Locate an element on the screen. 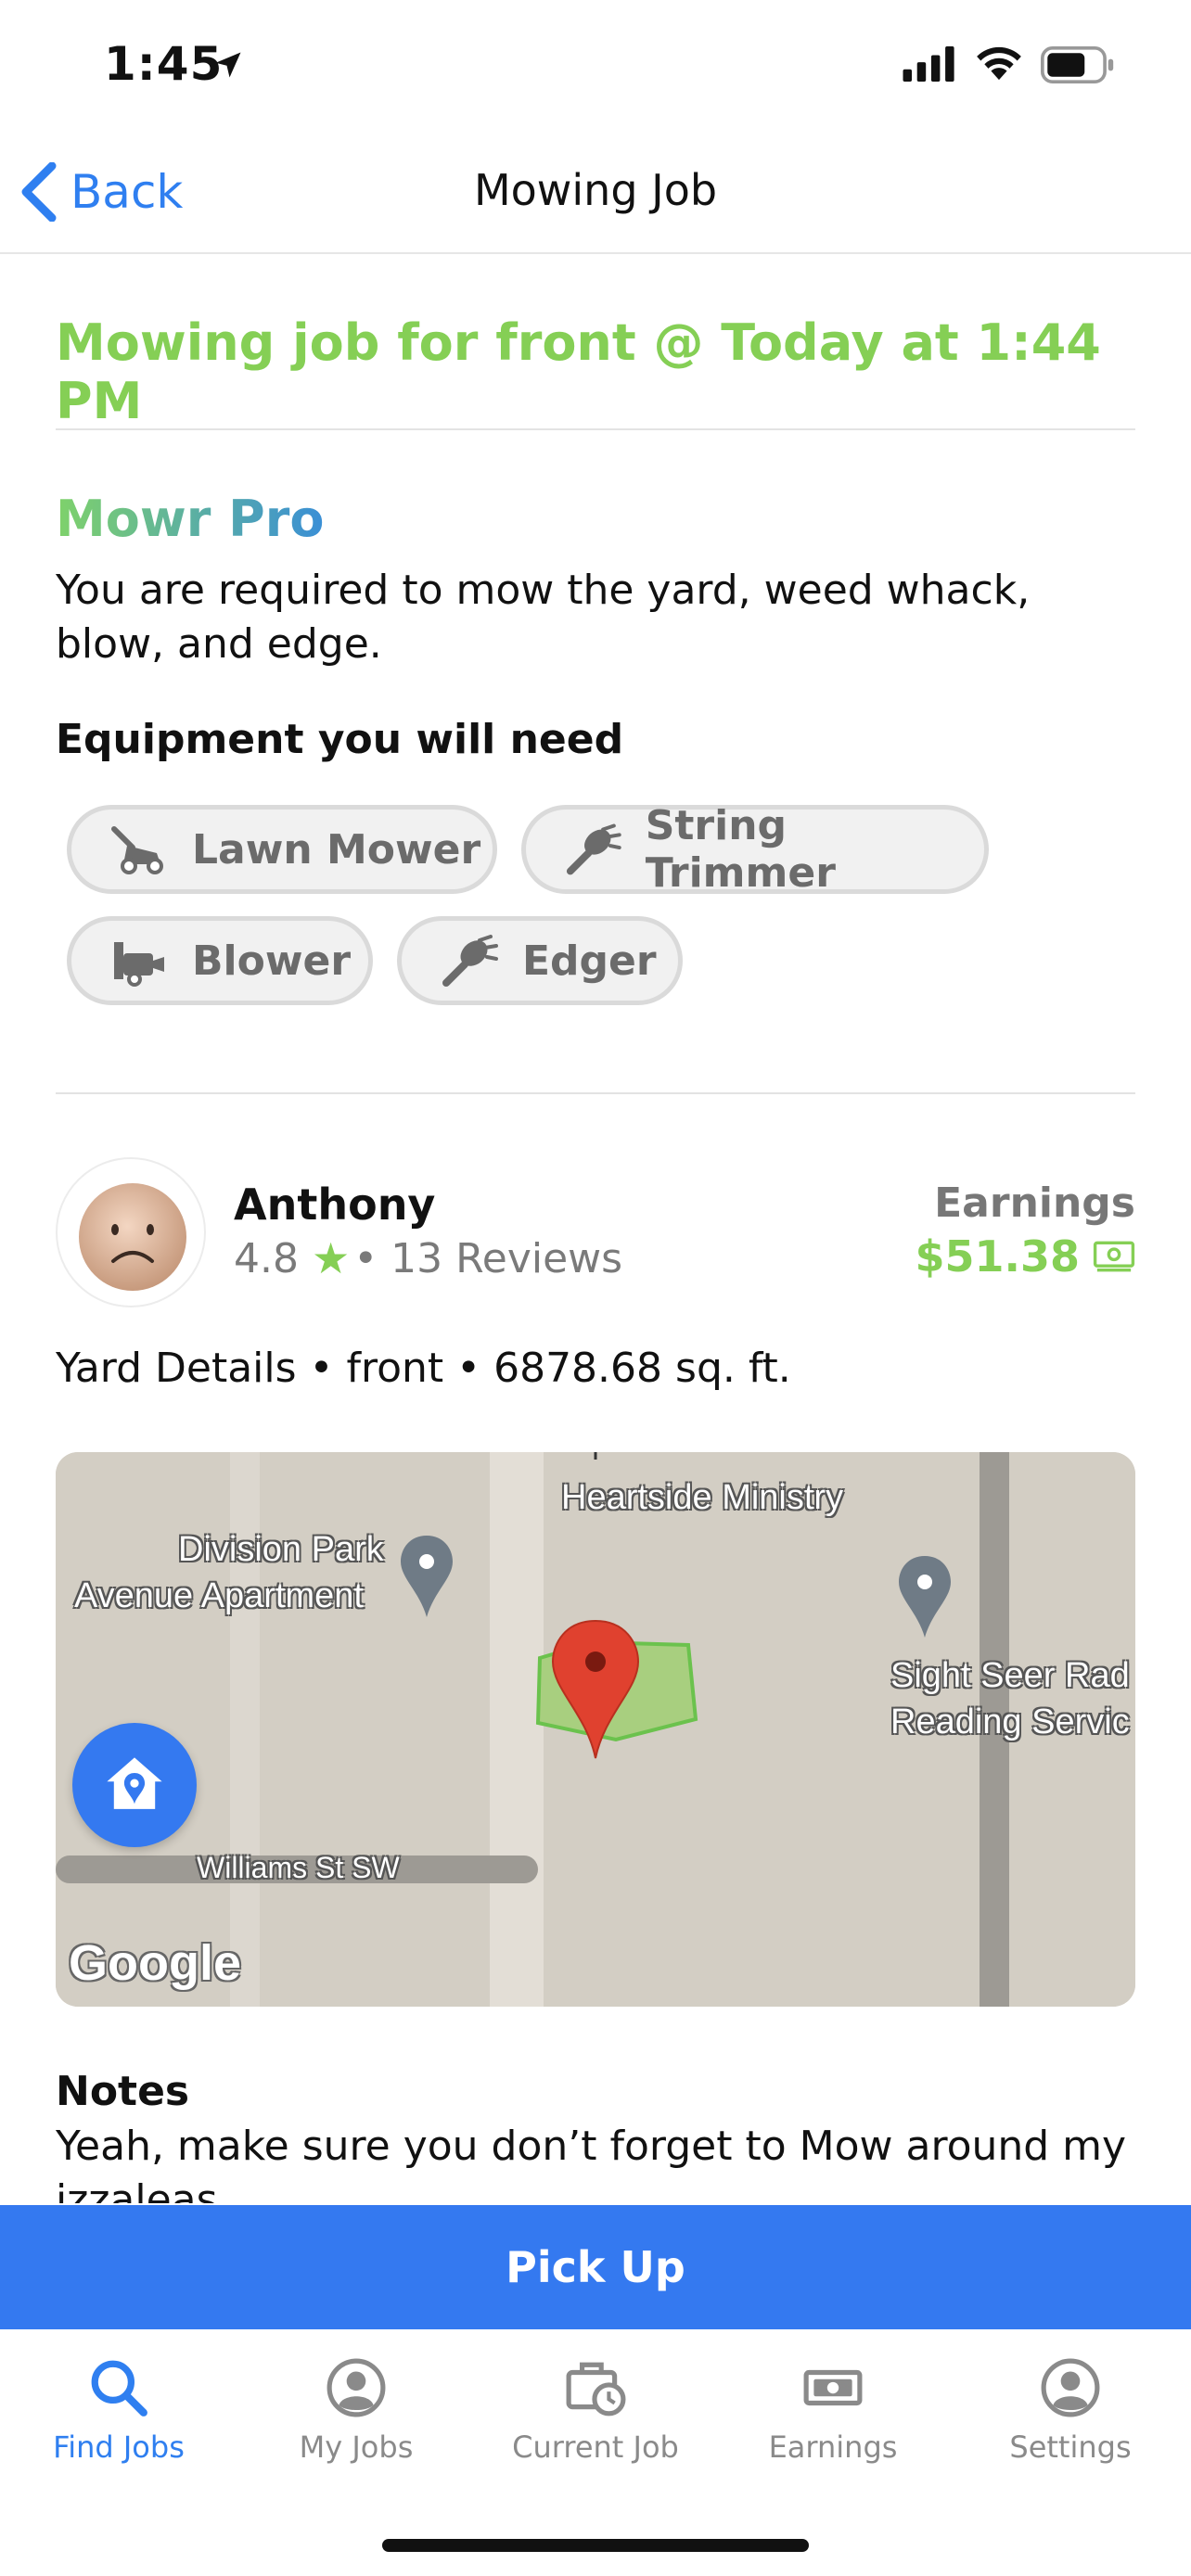 This screenshot has height=2576, width=1191. equipment-label: Lawn Mower is located at coordinates (336, 850).